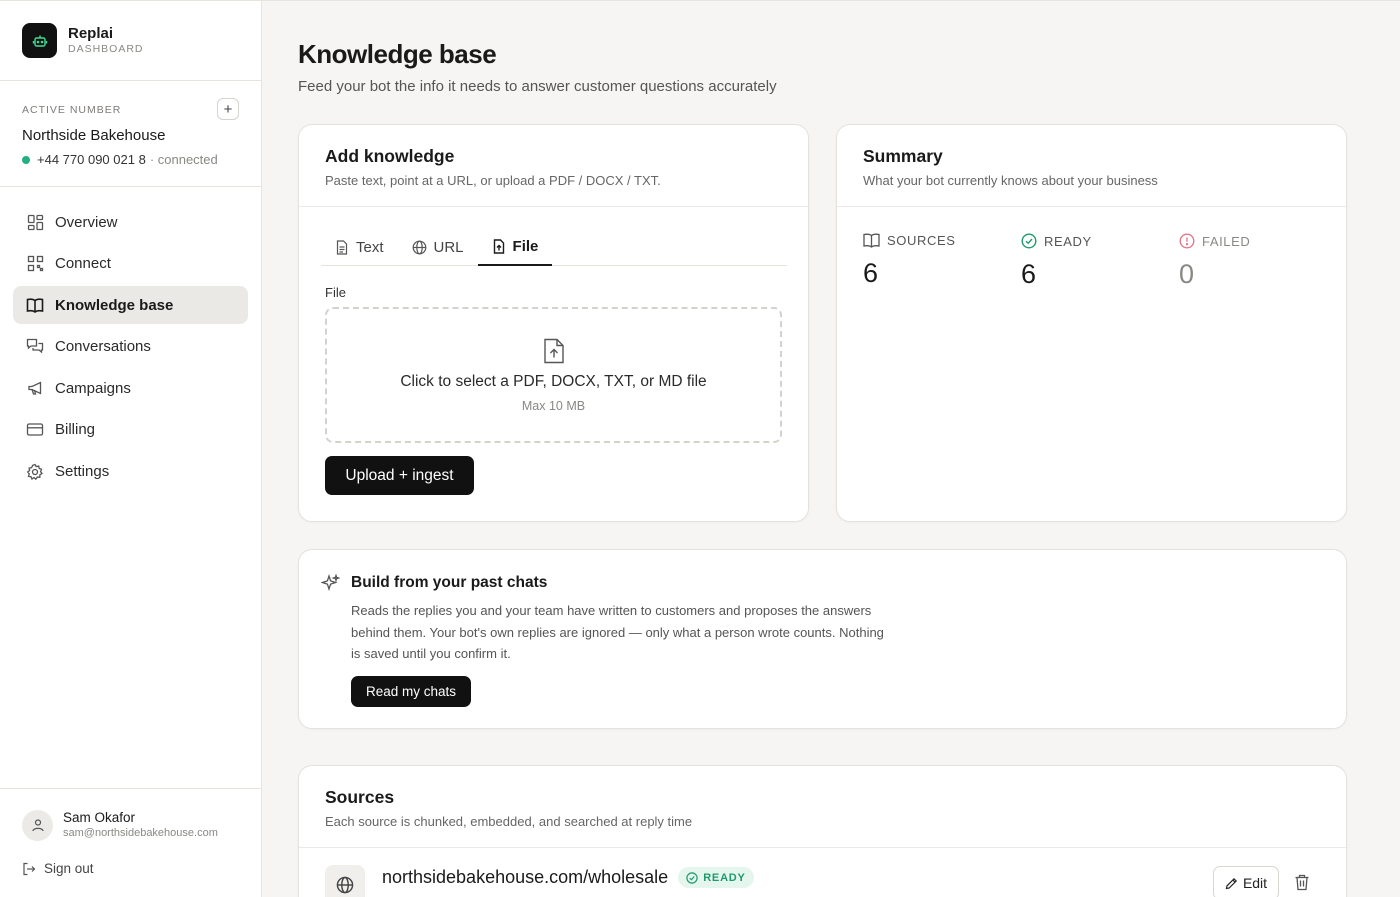 This screenshot has width=1400, height=897. I want to click on tab-label: File, so click(525, 246).